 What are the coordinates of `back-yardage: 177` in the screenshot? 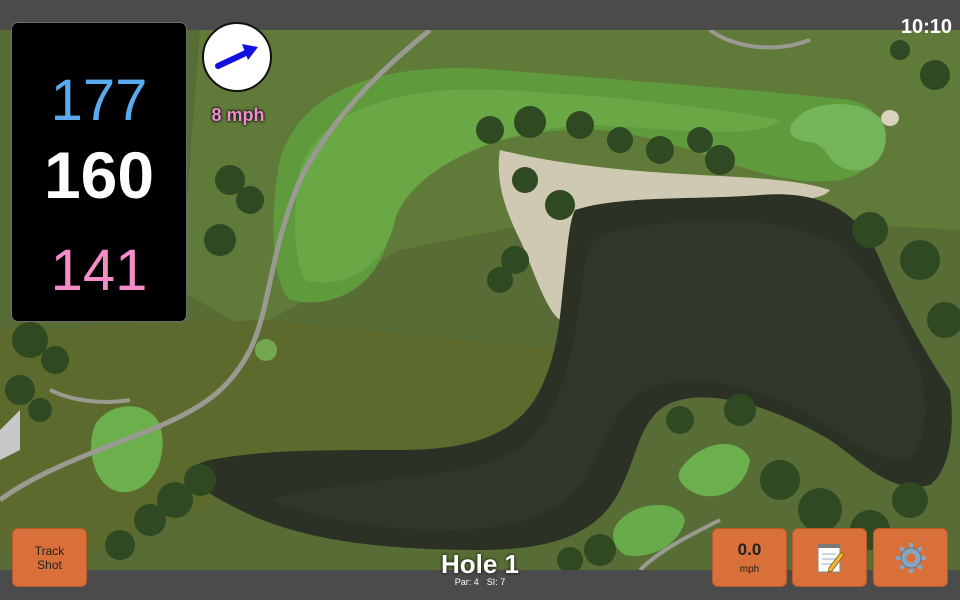 It's located at (99, 100).